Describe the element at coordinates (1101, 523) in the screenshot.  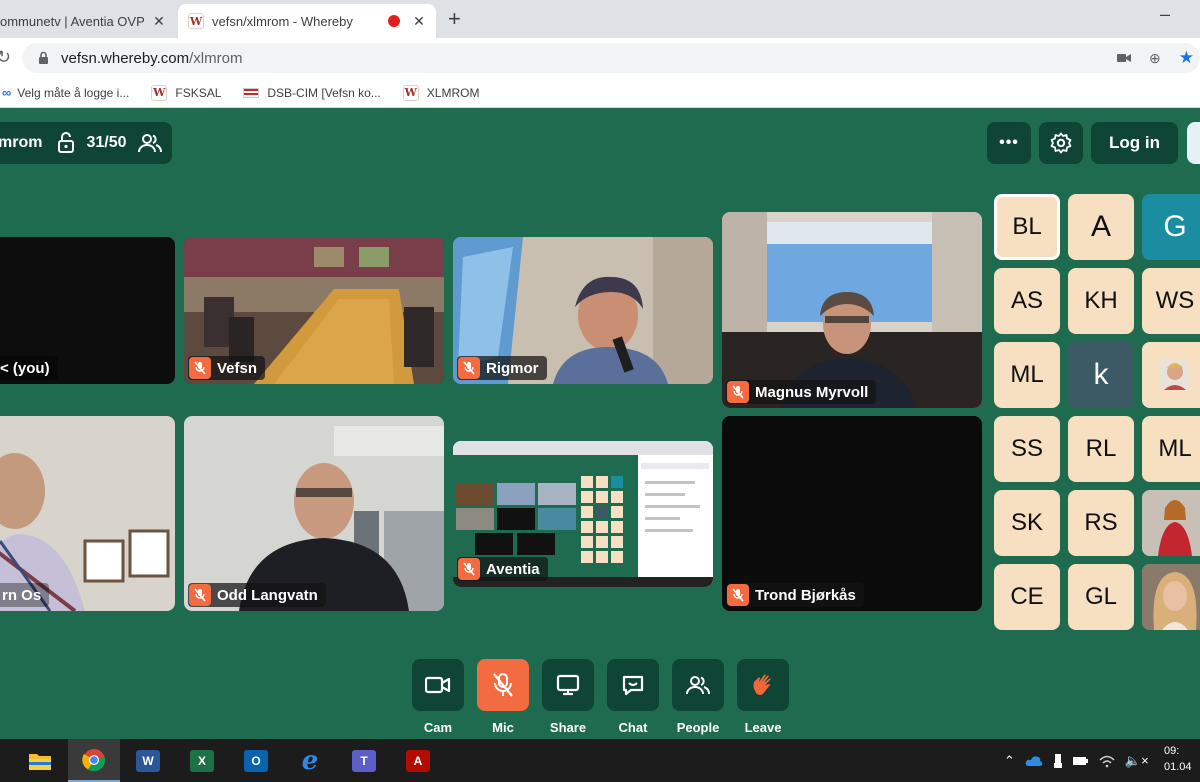
I see `avatar: RS` at that location.